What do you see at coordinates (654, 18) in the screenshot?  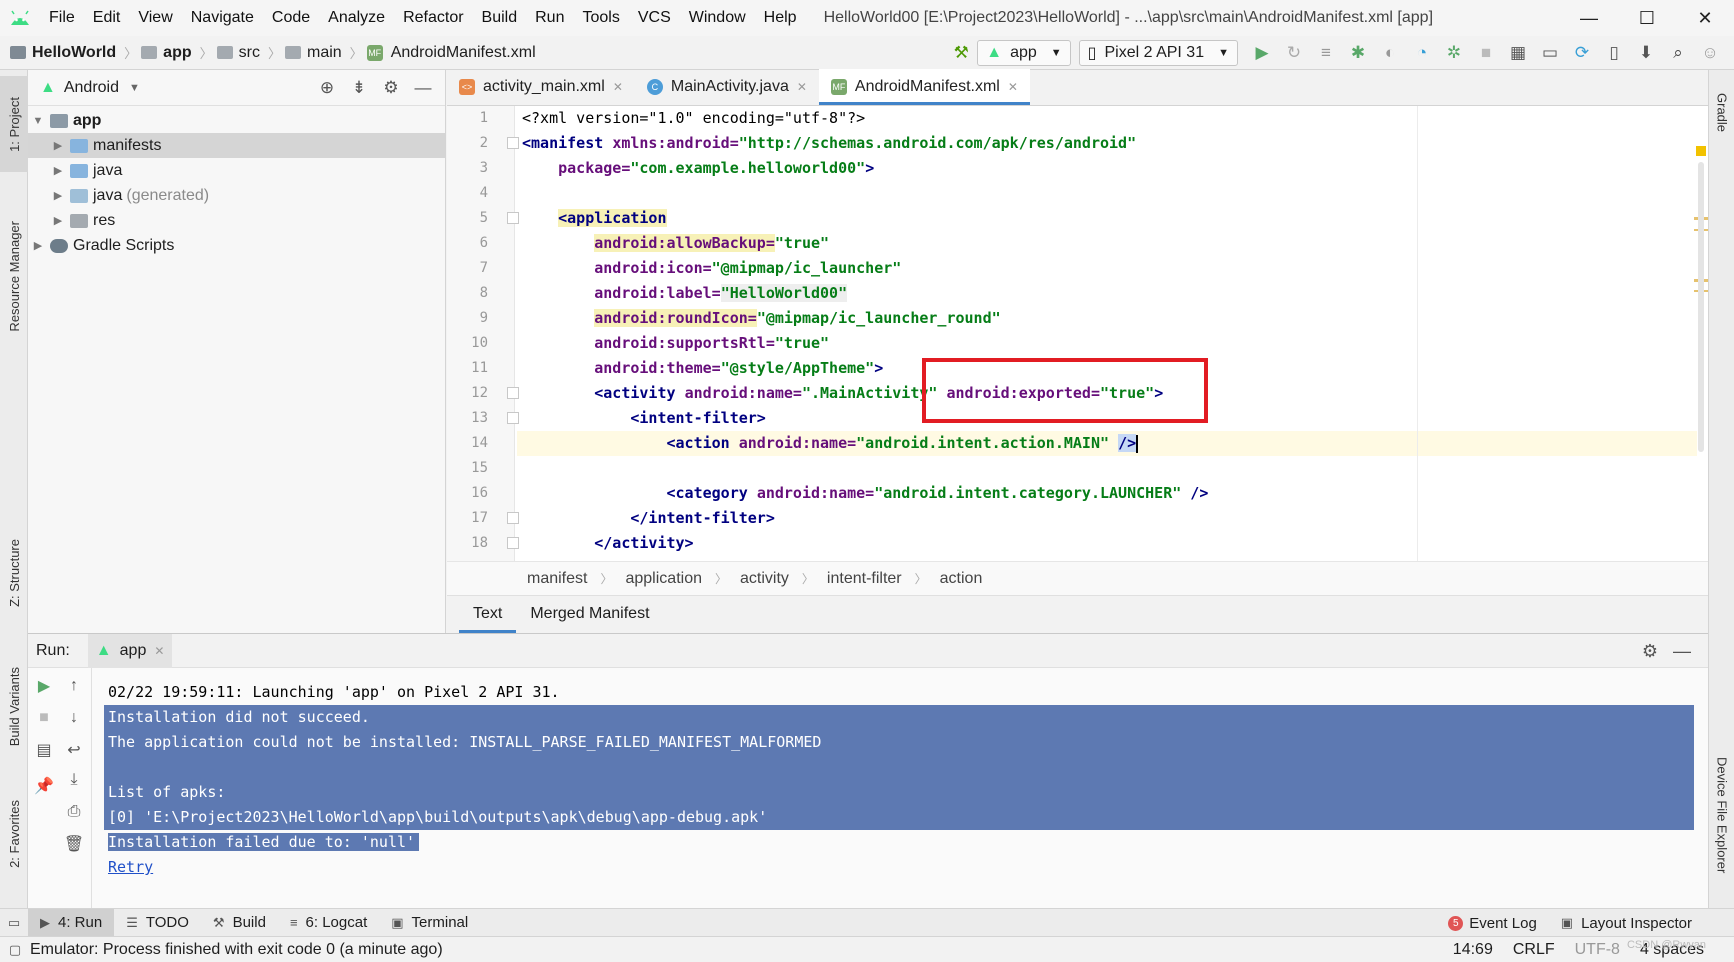 I see `menu-vcs: VCS` at bounding box center [654, 18].